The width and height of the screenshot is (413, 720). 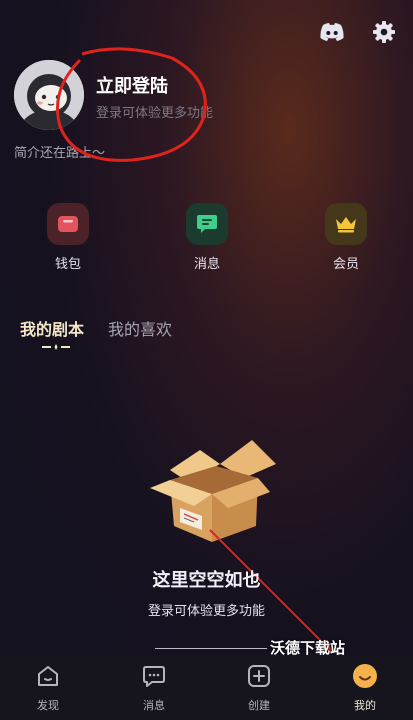 What do you see at coordinates (365, 705) in the screenshot?
I see `nav-mine-label: 我的` at bounding box center [365, 705].